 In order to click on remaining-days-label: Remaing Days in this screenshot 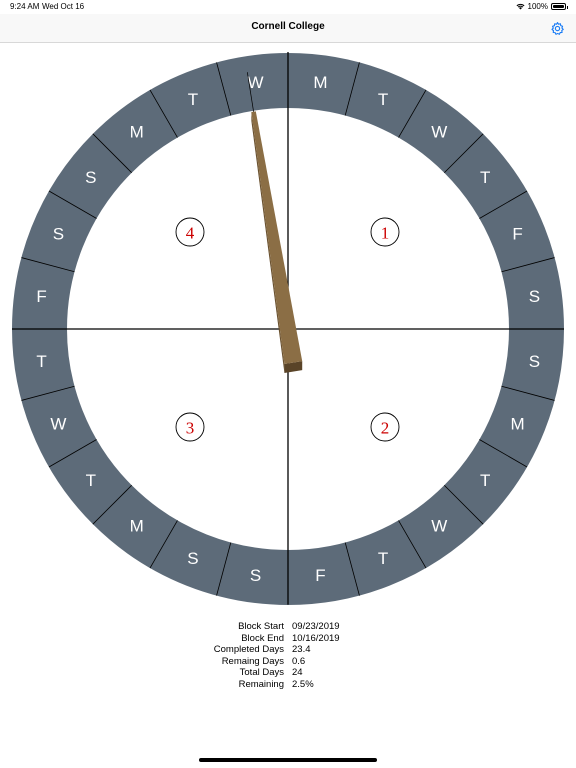, I will do `click(252, 661)`.